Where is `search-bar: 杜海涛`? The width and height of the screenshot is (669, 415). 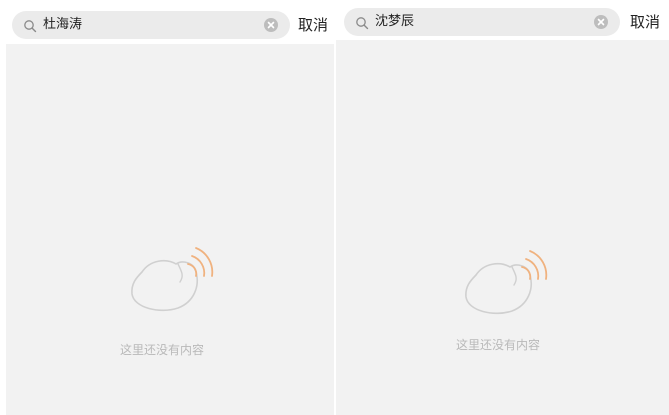 search-bar: 杜海涛 is located at coordinates (151, 25).